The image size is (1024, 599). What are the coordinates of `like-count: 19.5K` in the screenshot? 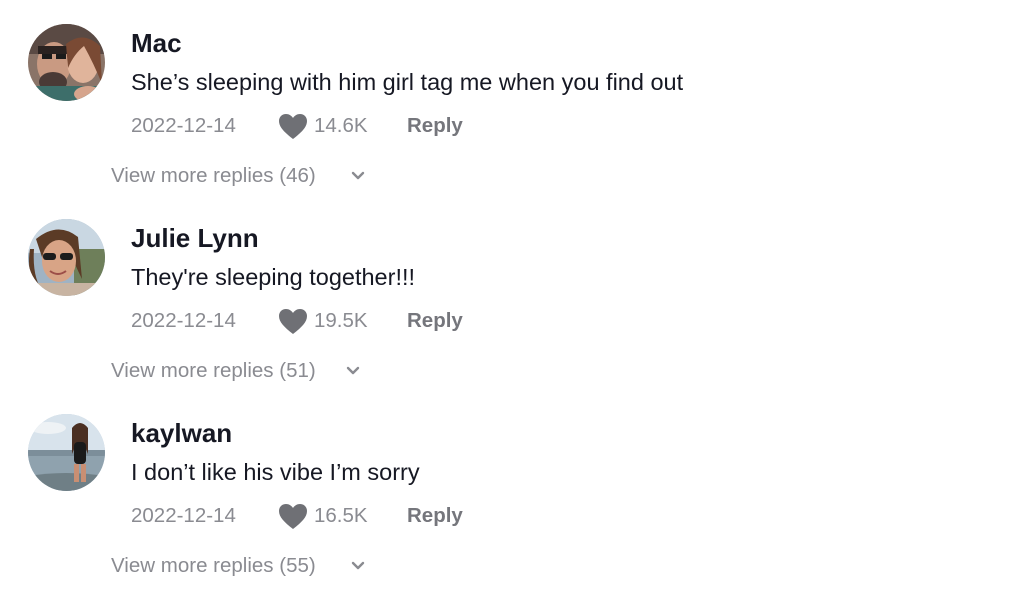 It's located at (341, 320).